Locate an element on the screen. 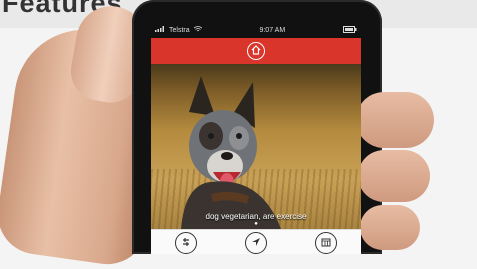  app-bar is located at coordinates (256, 51).